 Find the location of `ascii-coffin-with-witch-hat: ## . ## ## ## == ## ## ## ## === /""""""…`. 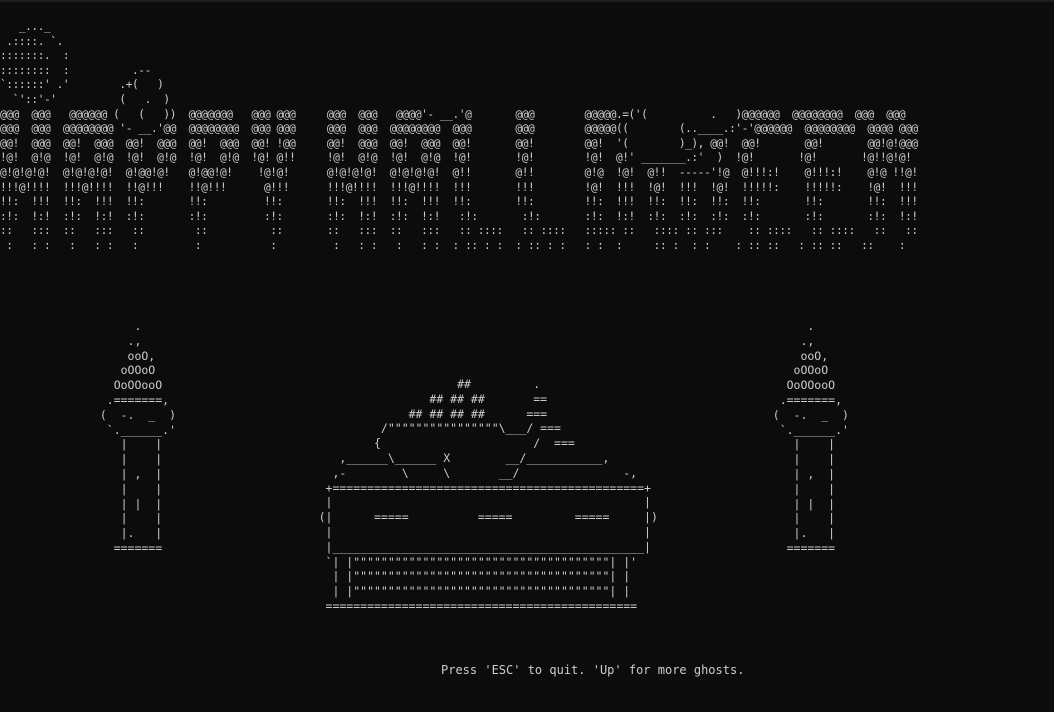

ascii-coffin-with-witch-hat: ## . ## ## ## == ## ## ## ## === /""""""… is located at coordinates (488, 495).